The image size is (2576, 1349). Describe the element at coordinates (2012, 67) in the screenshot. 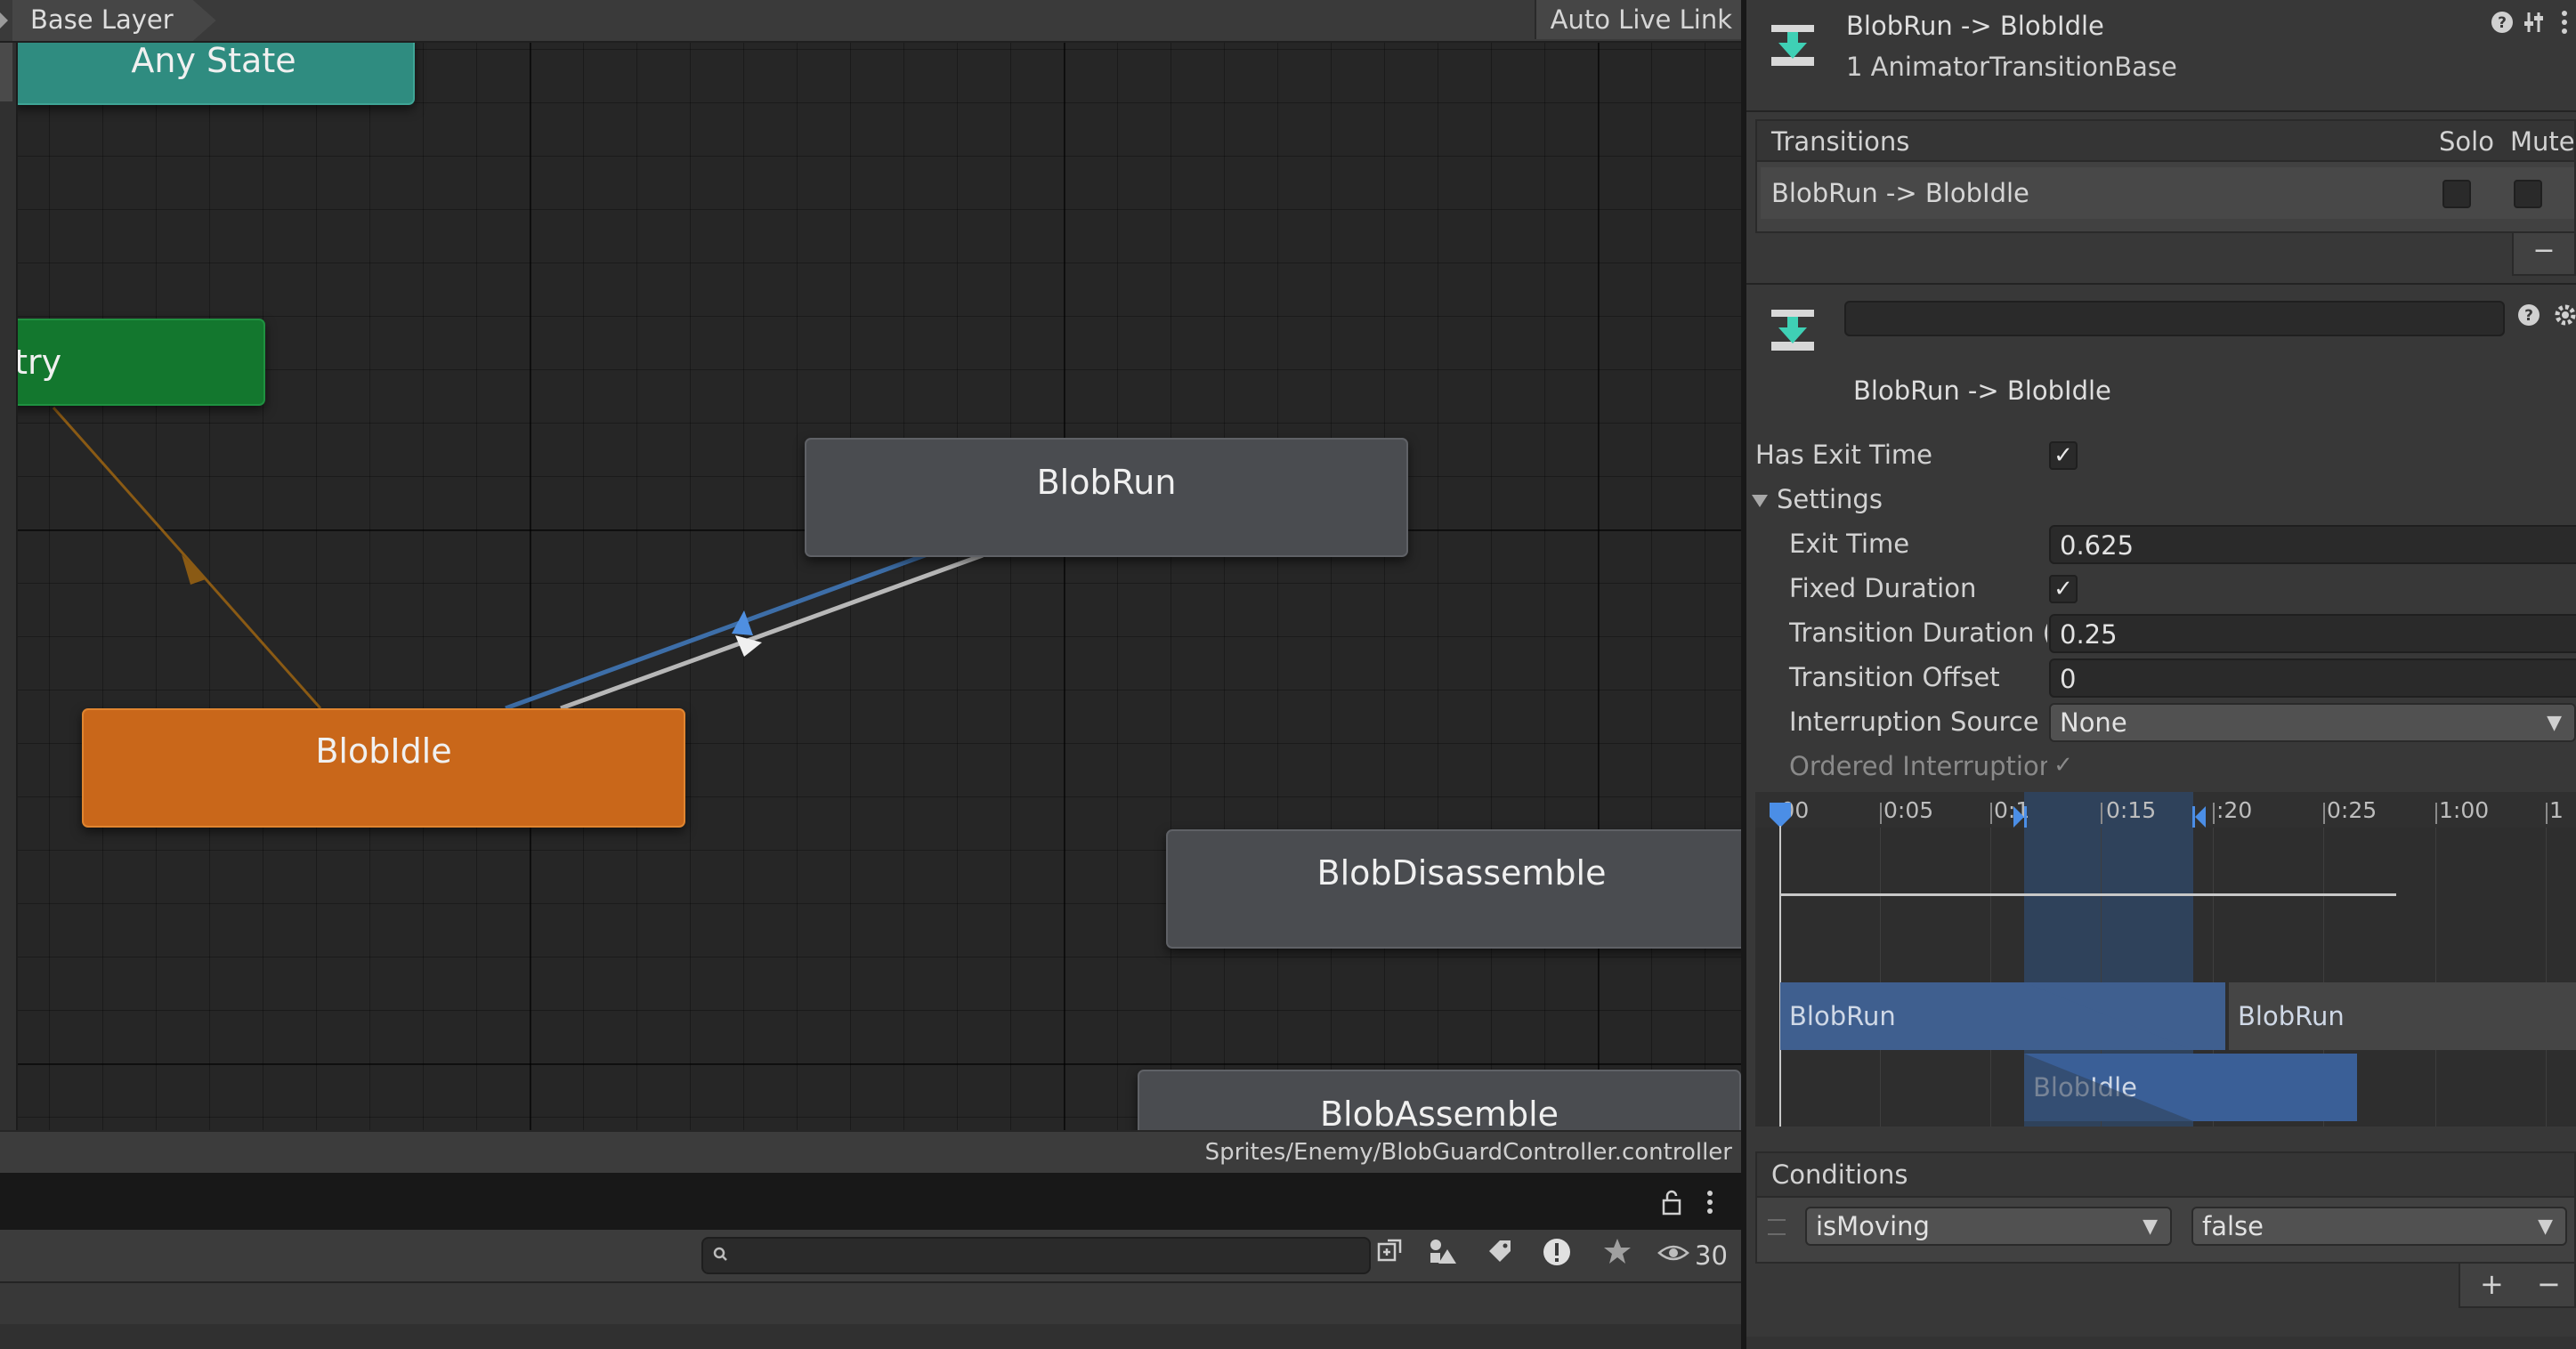

I see `inspector-subtitle: 1 AnimatorTransitionBase` at that location.